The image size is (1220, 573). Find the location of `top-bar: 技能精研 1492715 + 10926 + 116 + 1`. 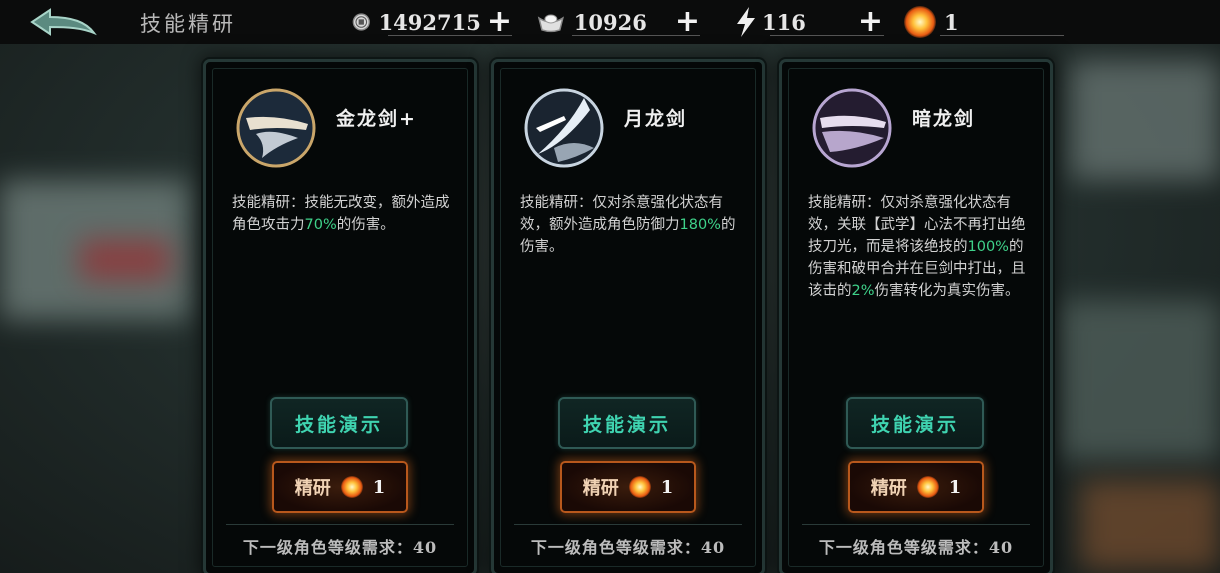

top-bar: 技能精研 1492715 + 10926 + 116 + 1 is located at coordinates (610, 22).